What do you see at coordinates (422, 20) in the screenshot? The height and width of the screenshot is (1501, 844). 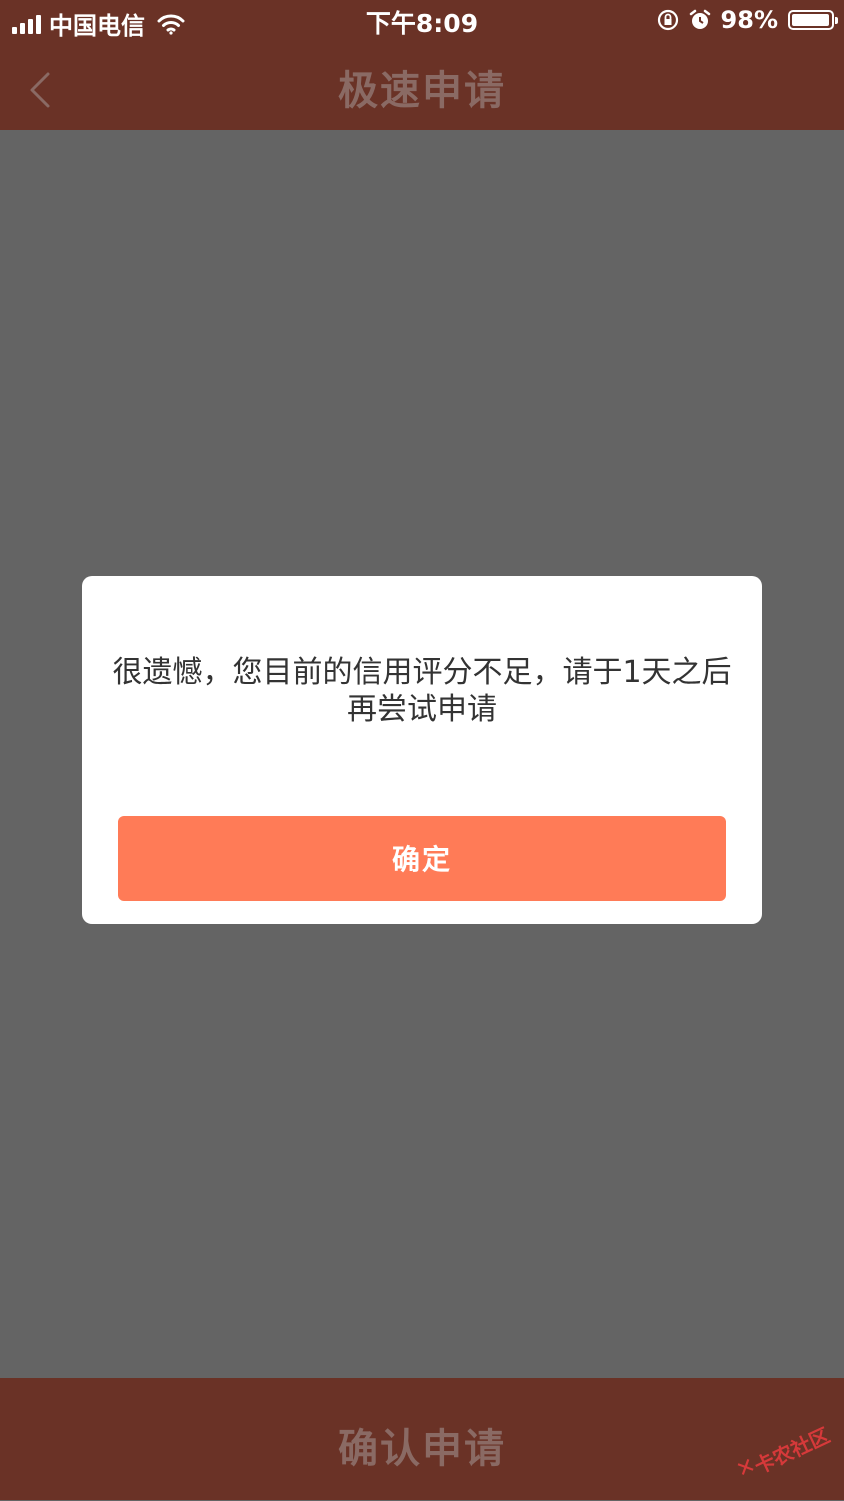 I see `status-bar: 中国电信 下午8:09 98%` at bounding box center [422, 20].